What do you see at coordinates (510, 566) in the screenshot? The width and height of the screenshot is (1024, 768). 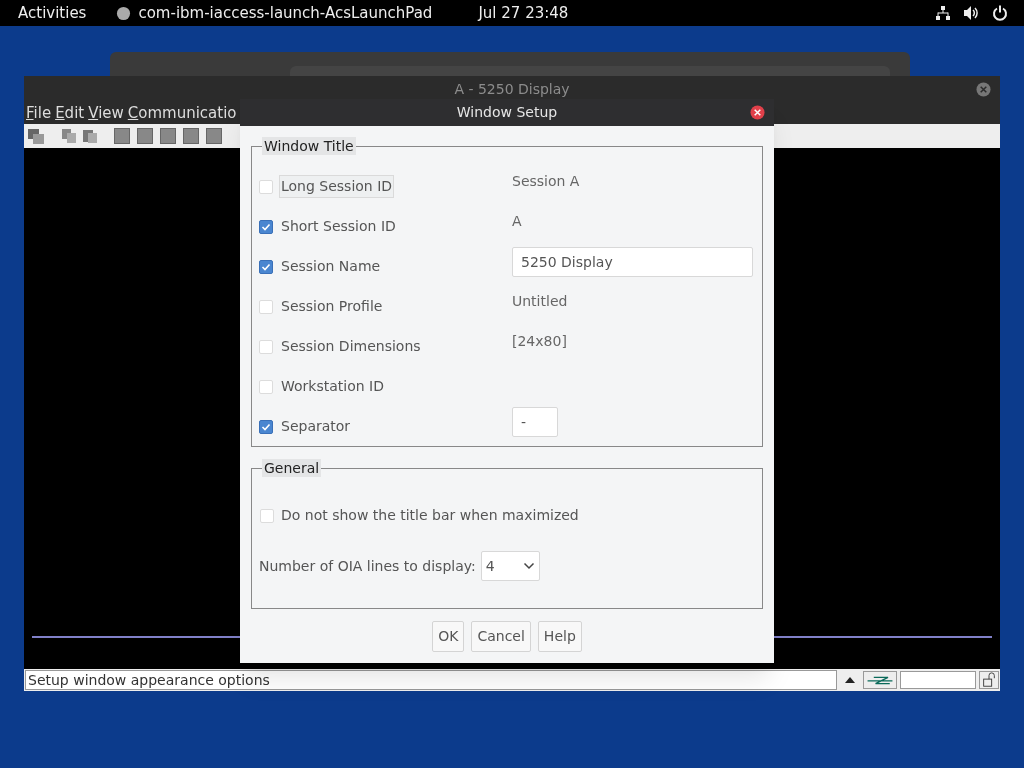 I see `oia-lines-dropdown: 4` at bounding box center [510, 566].